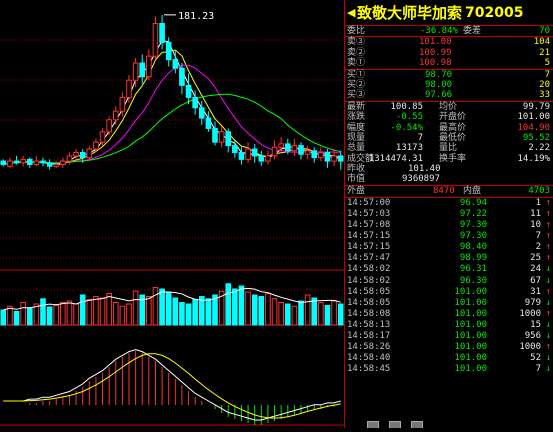 This screenshot has height=432, width=553. I want to click on inner-value: 4703, so click(539, 190).